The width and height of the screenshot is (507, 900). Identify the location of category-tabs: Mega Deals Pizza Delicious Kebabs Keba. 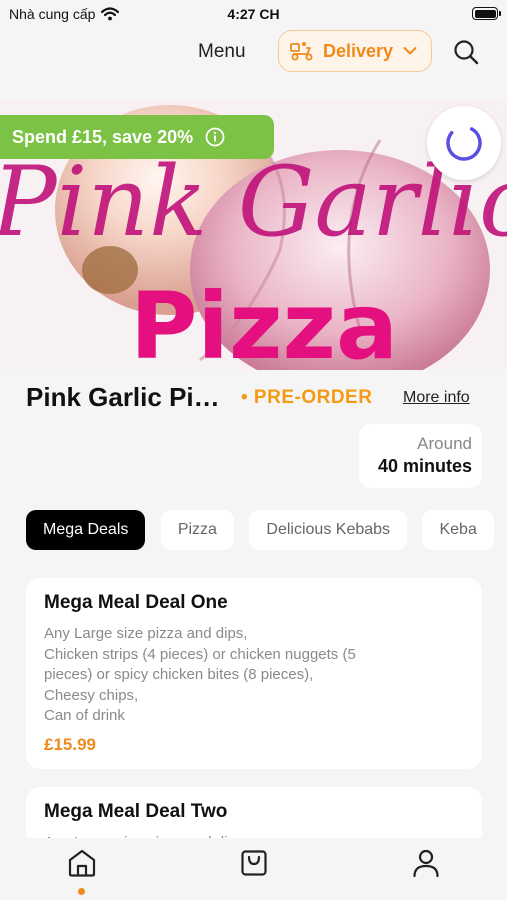
(266, 531).